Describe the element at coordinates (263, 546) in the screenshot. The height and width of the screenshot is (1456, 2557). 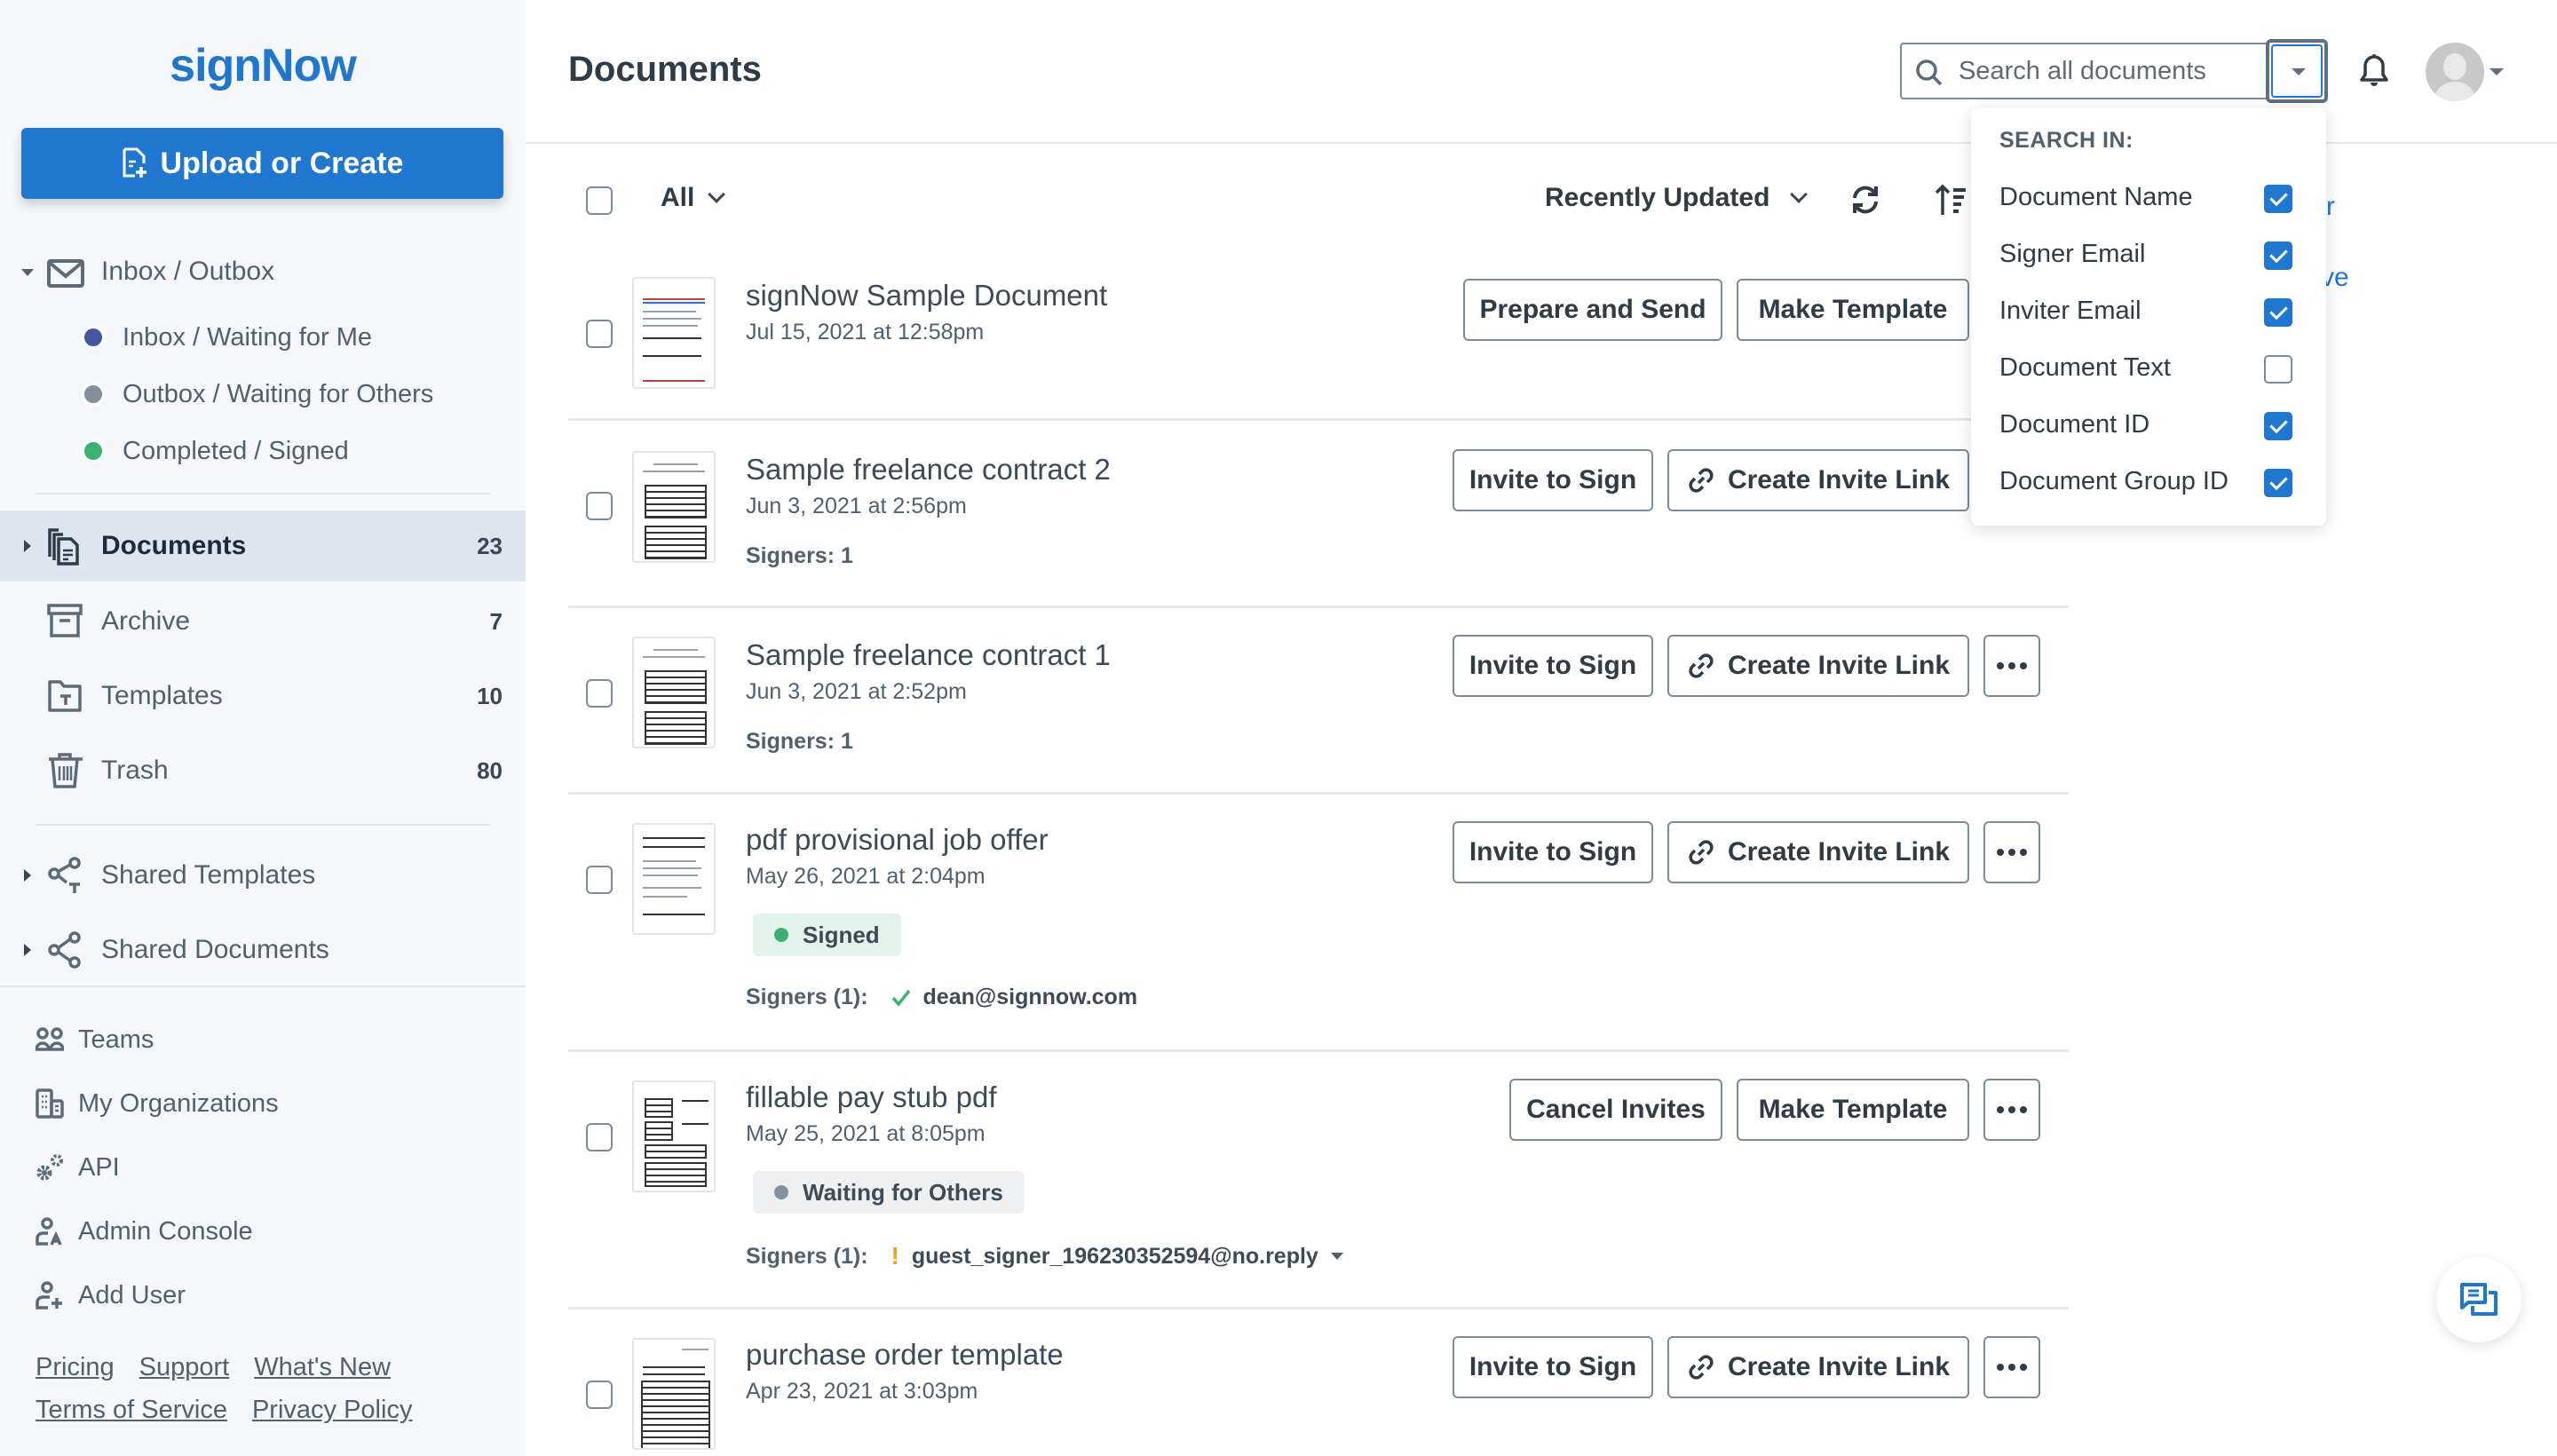
I see `sidebar-item-documents: Documents 23` at that location.